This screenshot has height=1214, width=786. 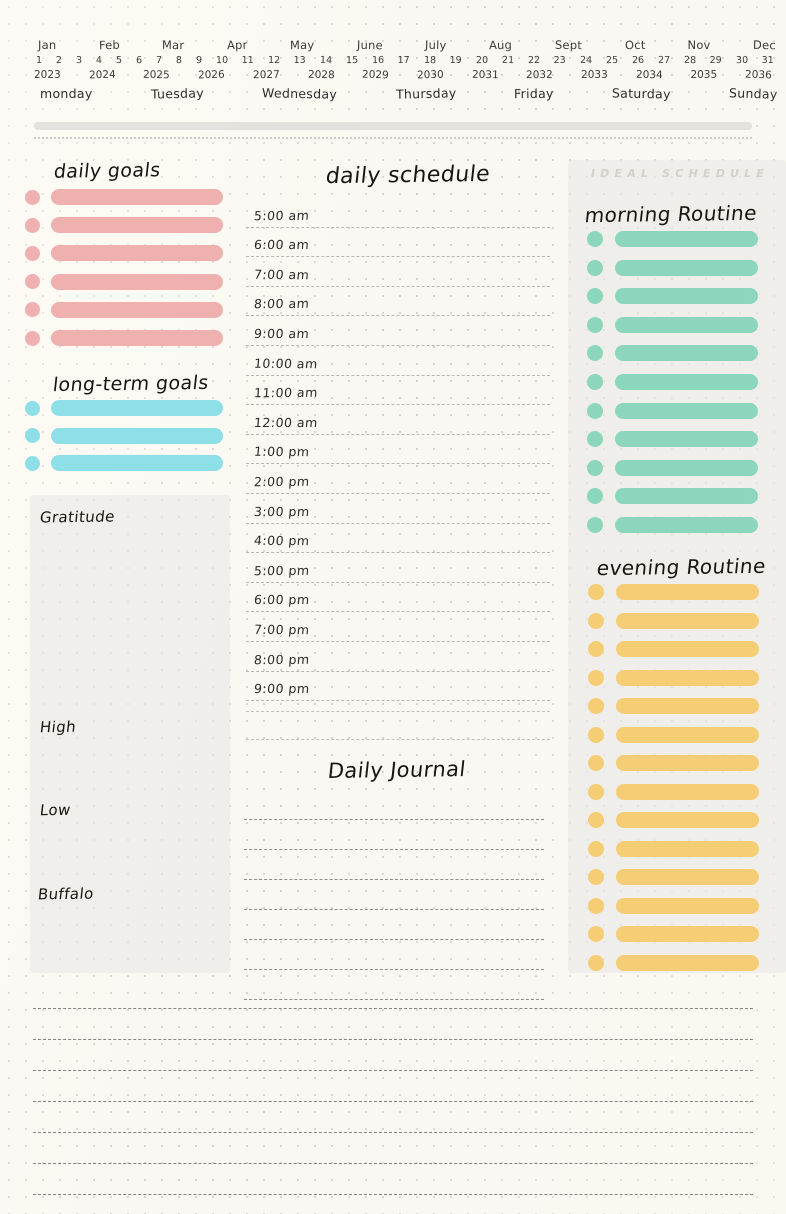 What do you see at coordinates (699, 45) in the screenshot?
I see `month-option-10: Nov` at bounding box center [699, 45].